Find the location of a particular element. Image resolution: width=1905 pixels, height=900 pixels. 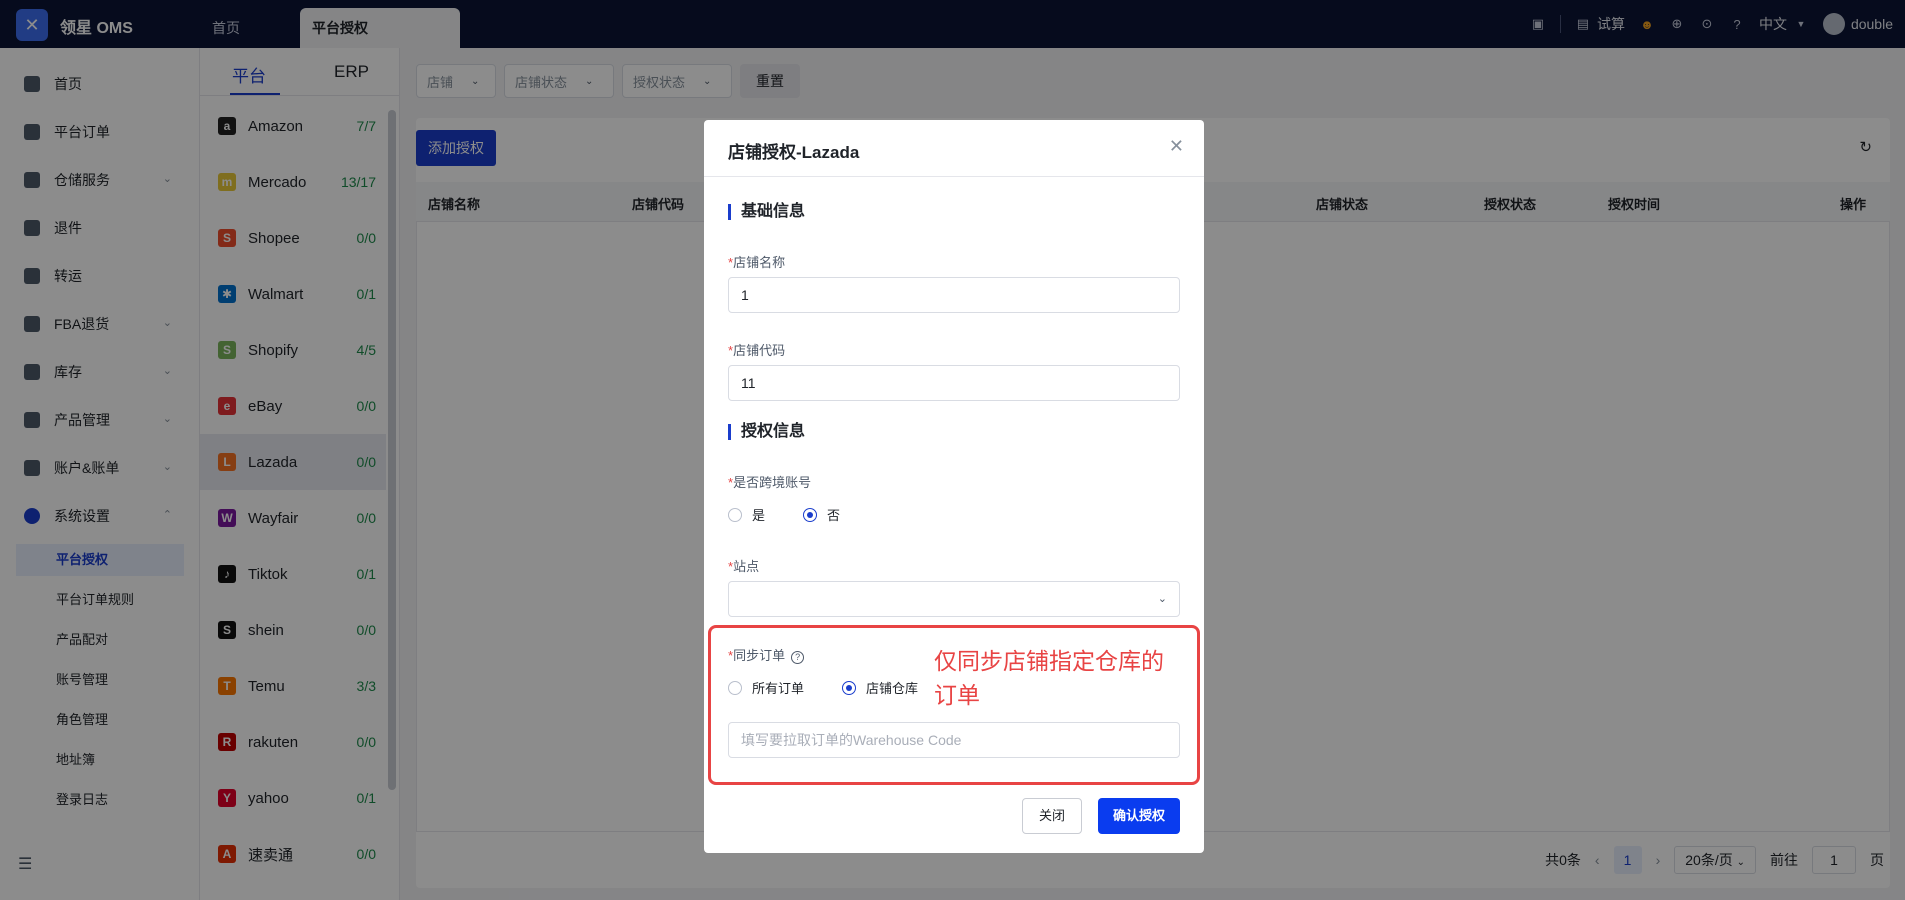

question-icon: ? is located at coordinates (798, 657).